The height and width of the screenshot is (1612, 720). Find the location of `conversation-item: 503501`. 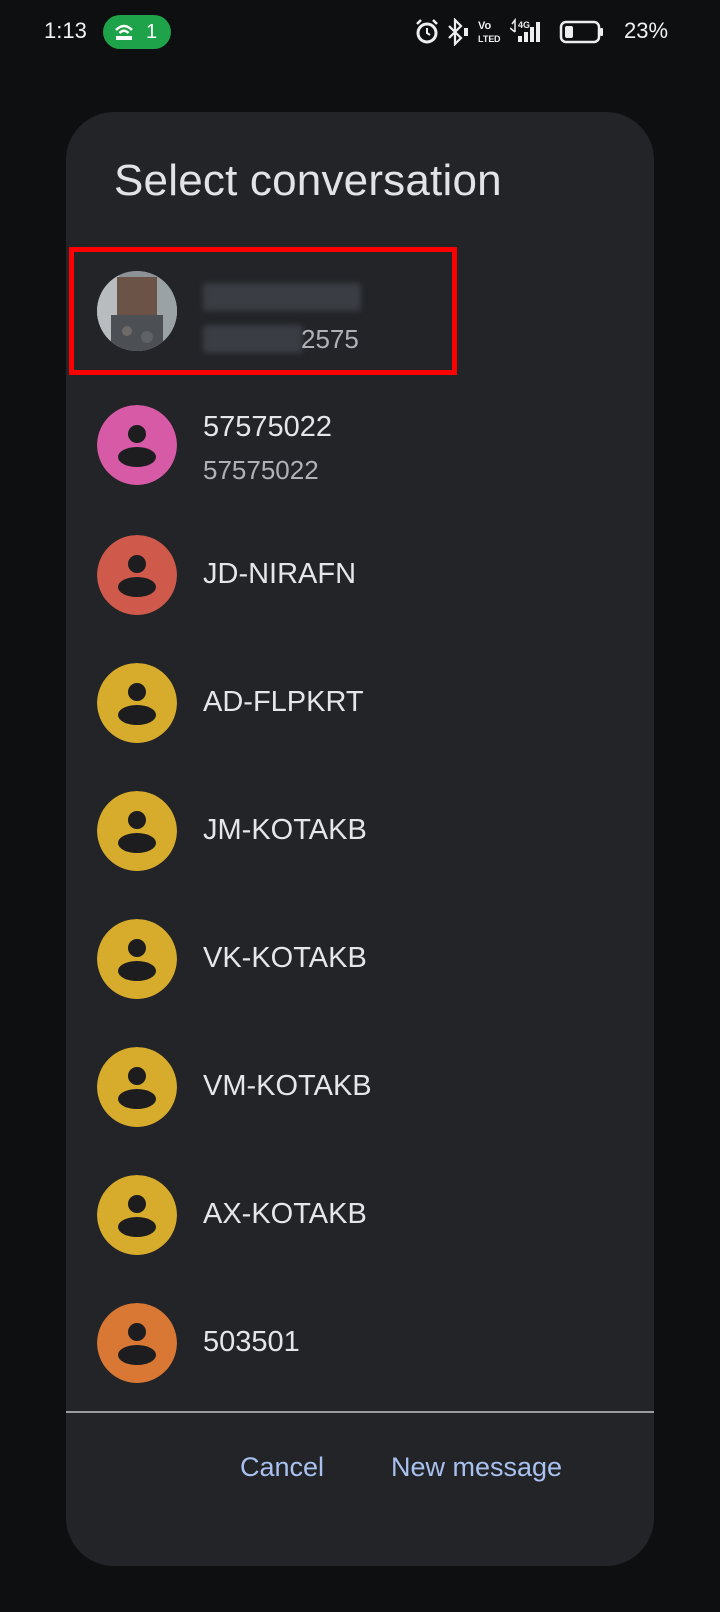

conversation-item: 503501 is located at coordinates (360, 1343).